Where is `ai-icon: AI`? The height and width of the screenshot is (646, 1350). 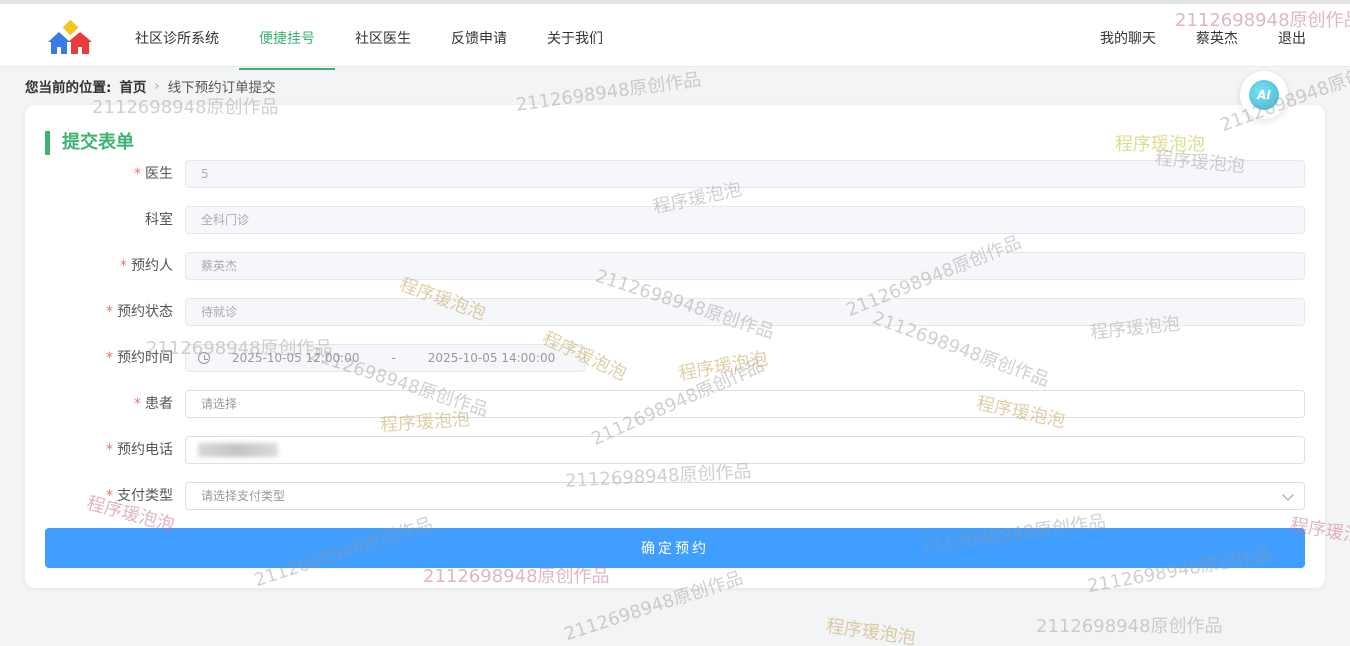 ai-icon: AI is located at coordinates (1264, 95).